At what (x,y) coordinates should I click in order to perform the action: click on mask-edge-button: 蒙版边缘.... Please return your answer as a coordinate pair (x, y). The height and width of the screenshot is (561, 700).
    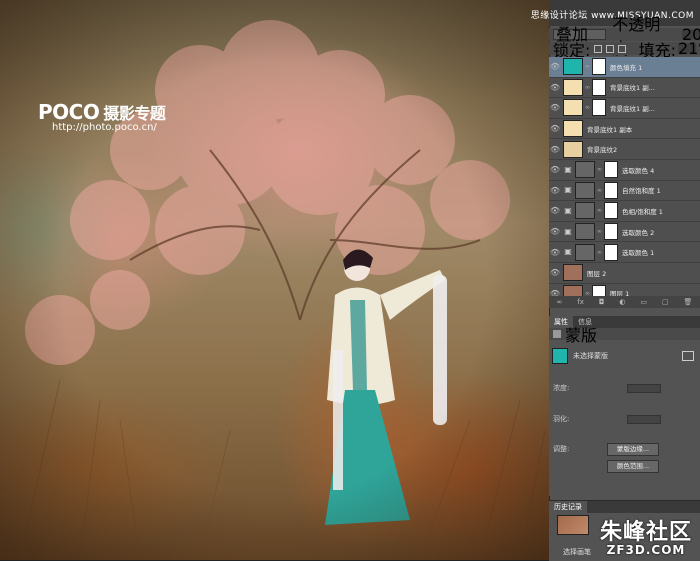
    Looking at the image, I should click on (633, 449).